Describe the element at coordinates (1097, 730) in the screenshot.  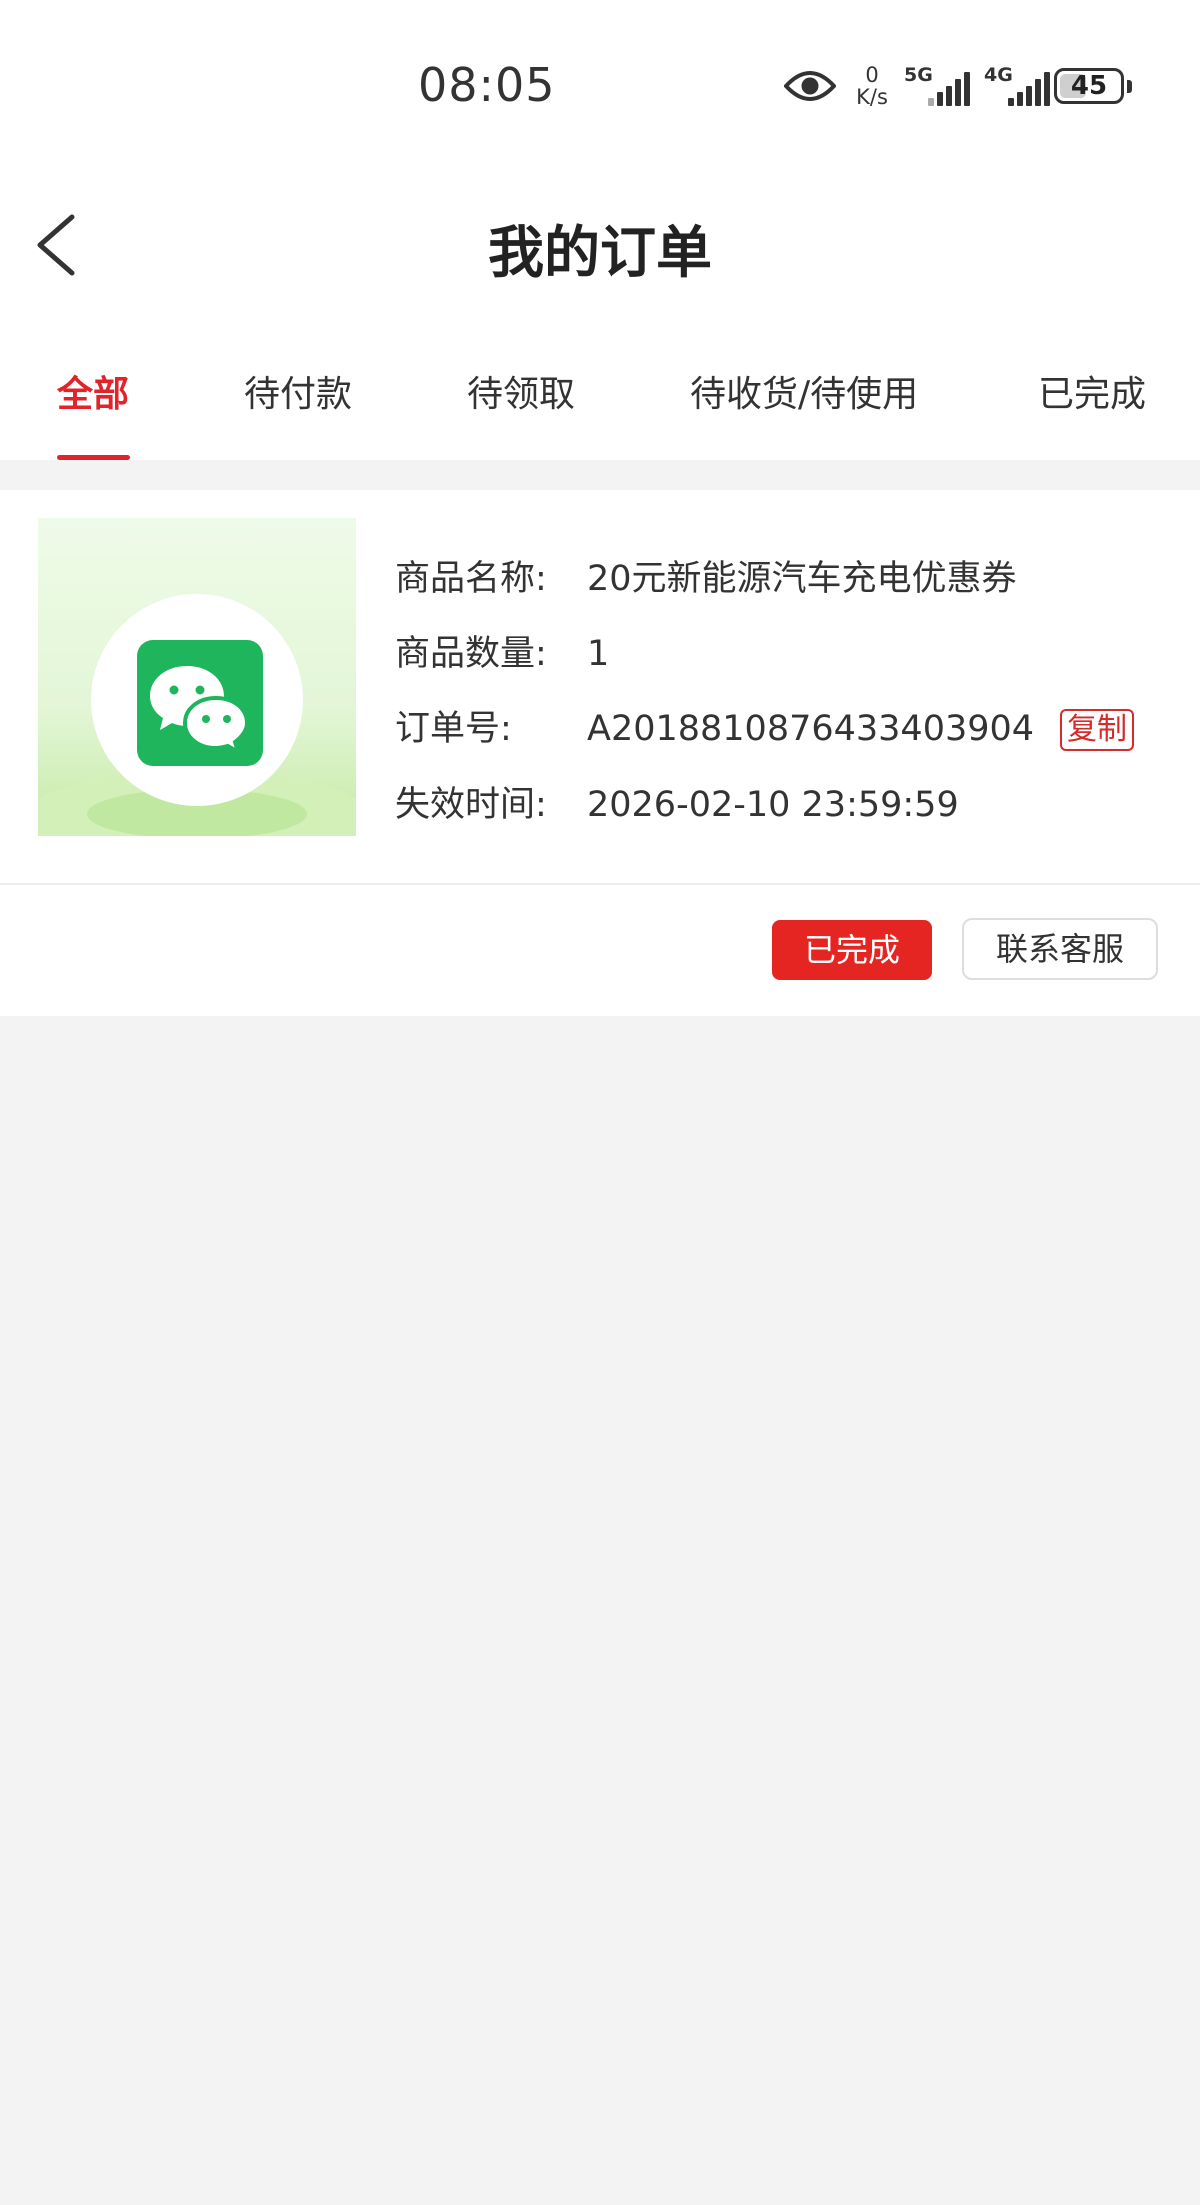
I see `copy-button: 复制` at that location.